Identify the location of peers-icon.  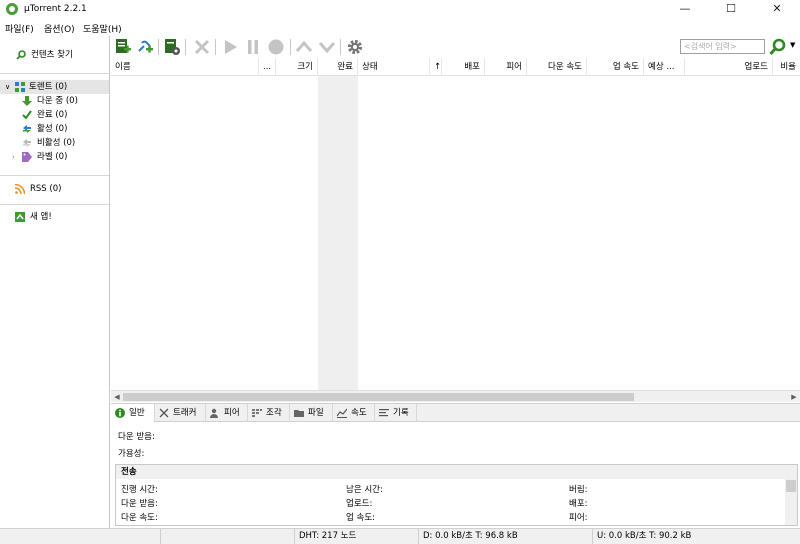
(214, 413).